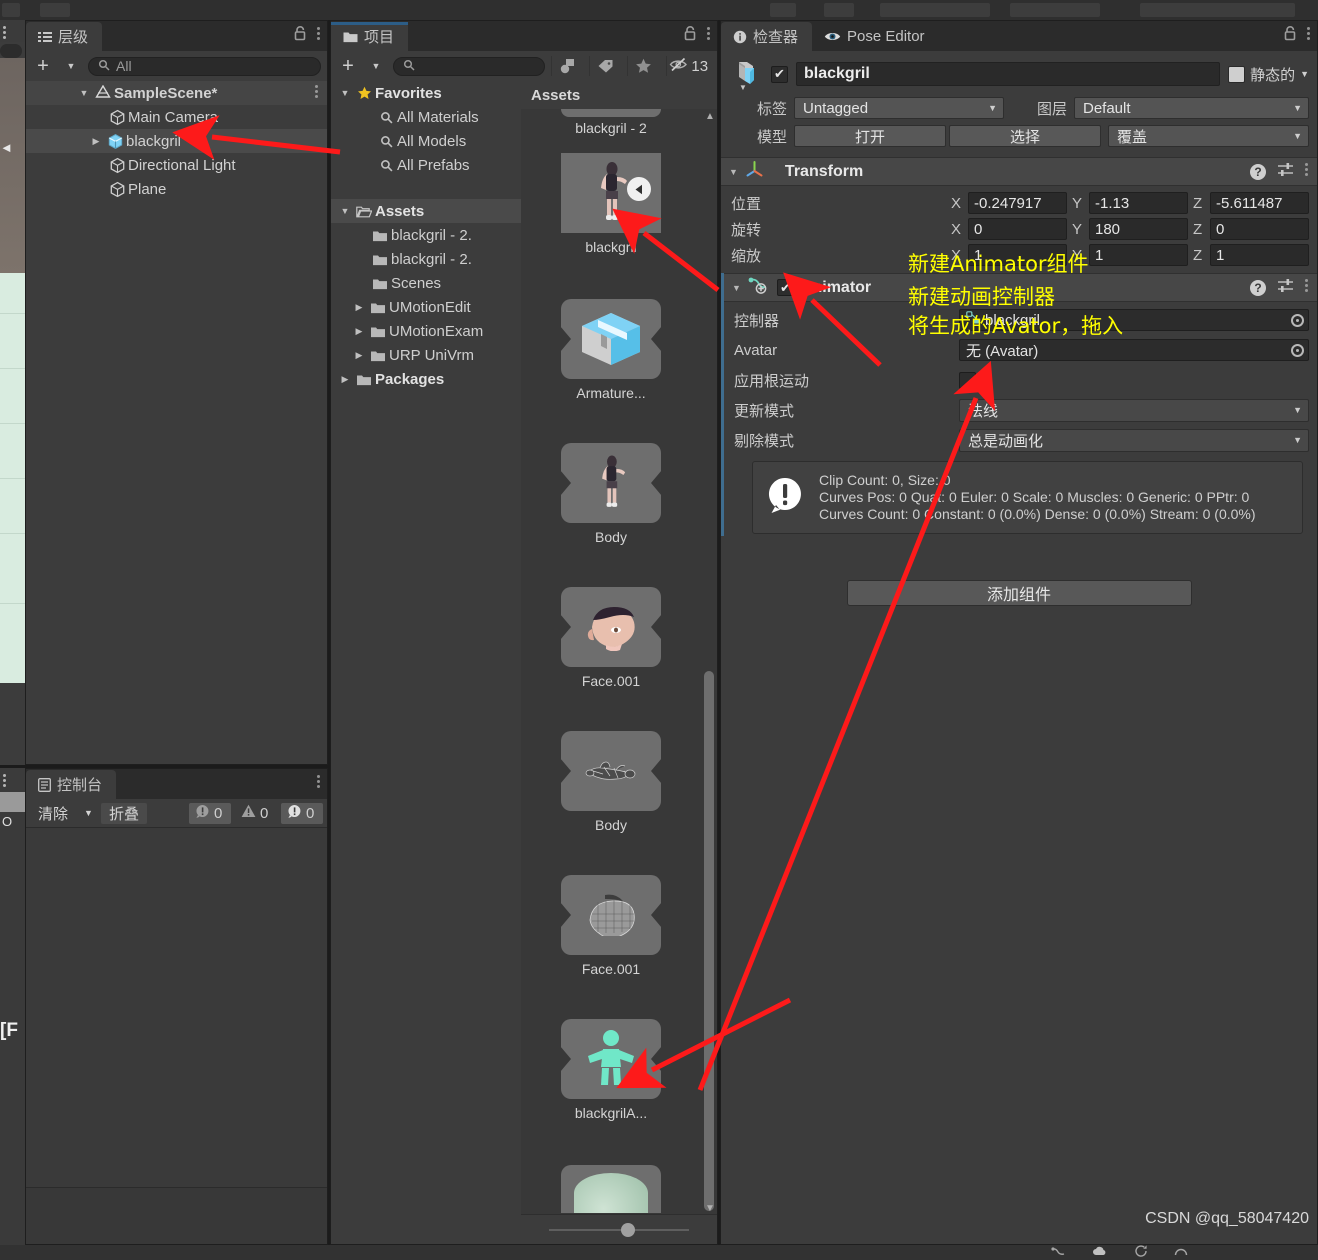 This screenshot has height=1260, width=1318. Describe the element at coordinates (1138, 203) in the screenshot. I see `position-y-input: -1.13` at that location.